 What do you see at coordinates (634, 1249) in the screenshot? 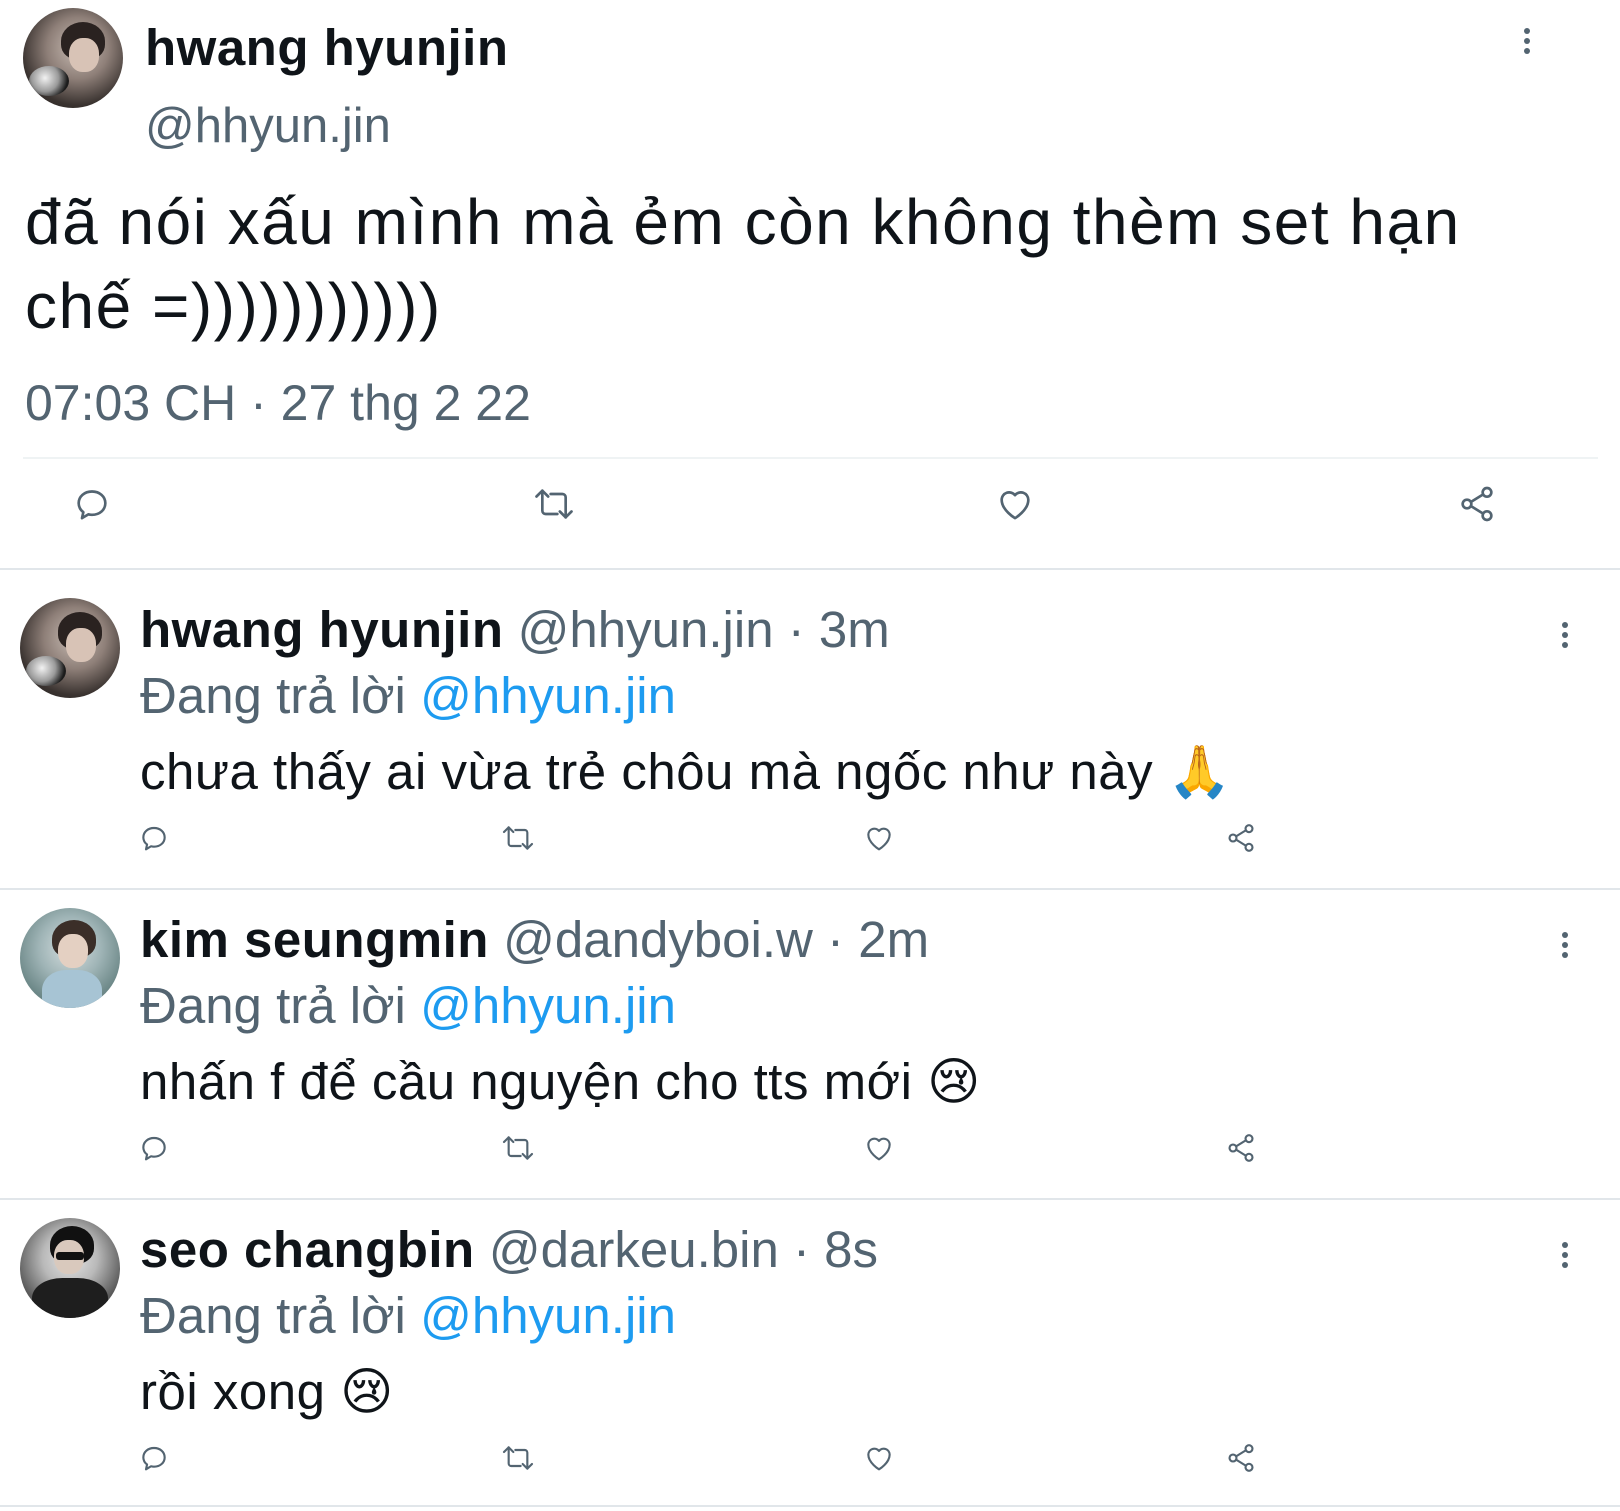
I see `author-handle: @darkeu.bin` at bounding box center [634, 1249].